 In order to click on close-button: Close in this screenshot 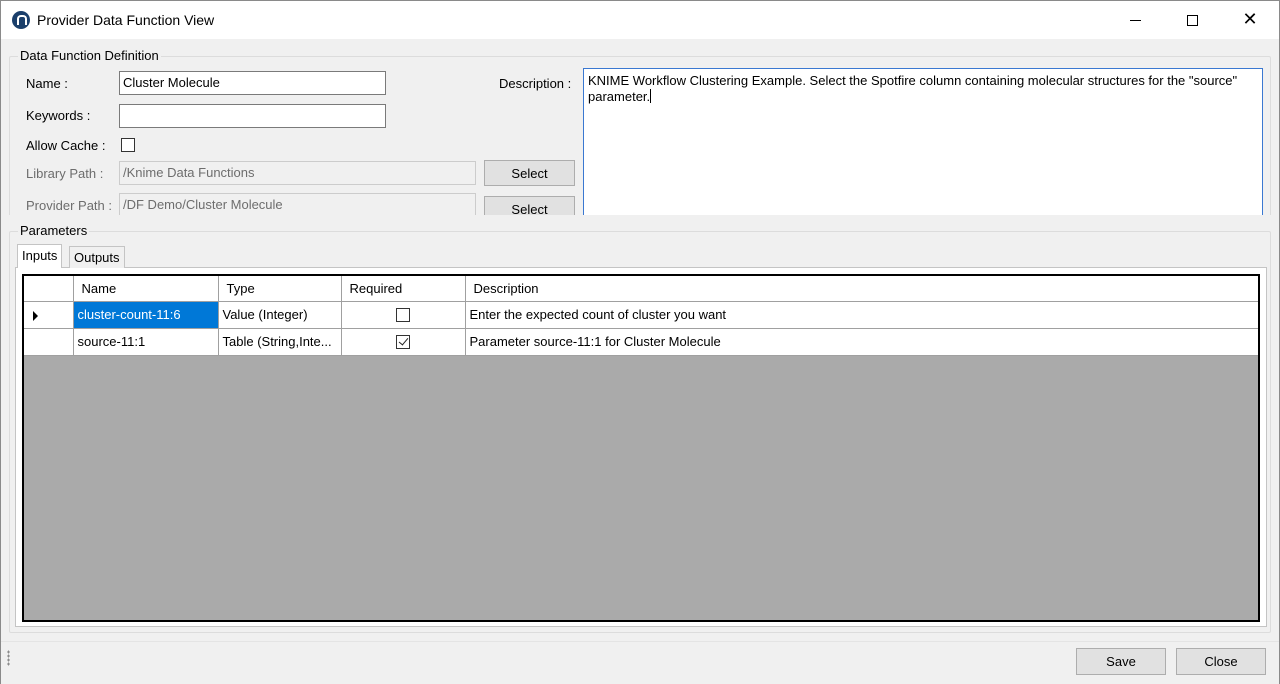, I will do `click(1221, 661)`.